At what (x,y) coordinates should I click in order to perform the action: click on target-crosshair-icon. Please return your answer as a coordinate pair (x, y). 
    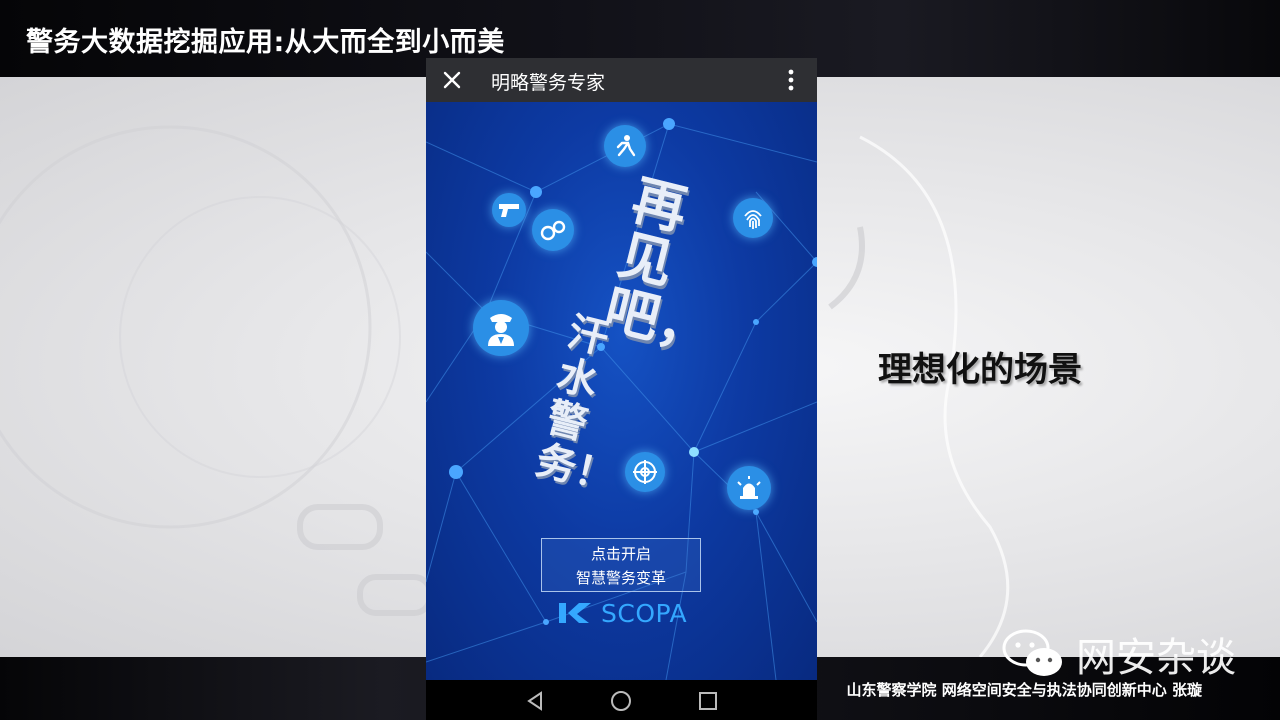
    Looking at the image, I should click on (645, 472).